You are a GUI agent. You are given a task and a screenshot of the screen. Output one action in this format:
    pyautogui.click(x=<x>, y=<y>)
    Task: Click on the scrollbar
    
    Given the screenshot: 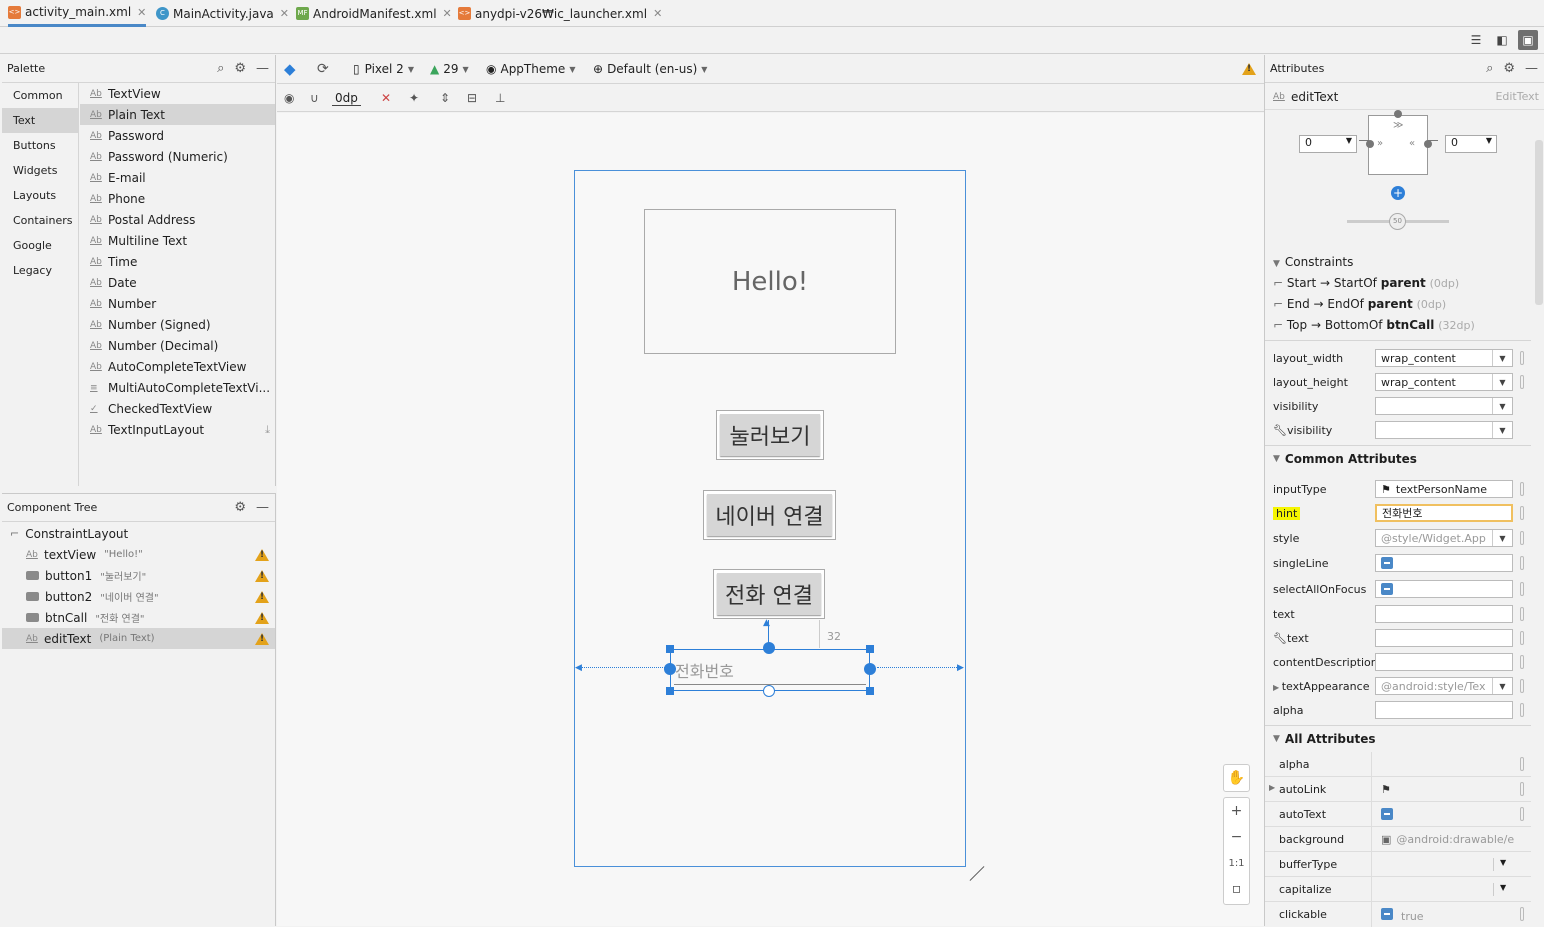 What is the action you would take?
    pyautogui.click(x=1539, y=222)
    